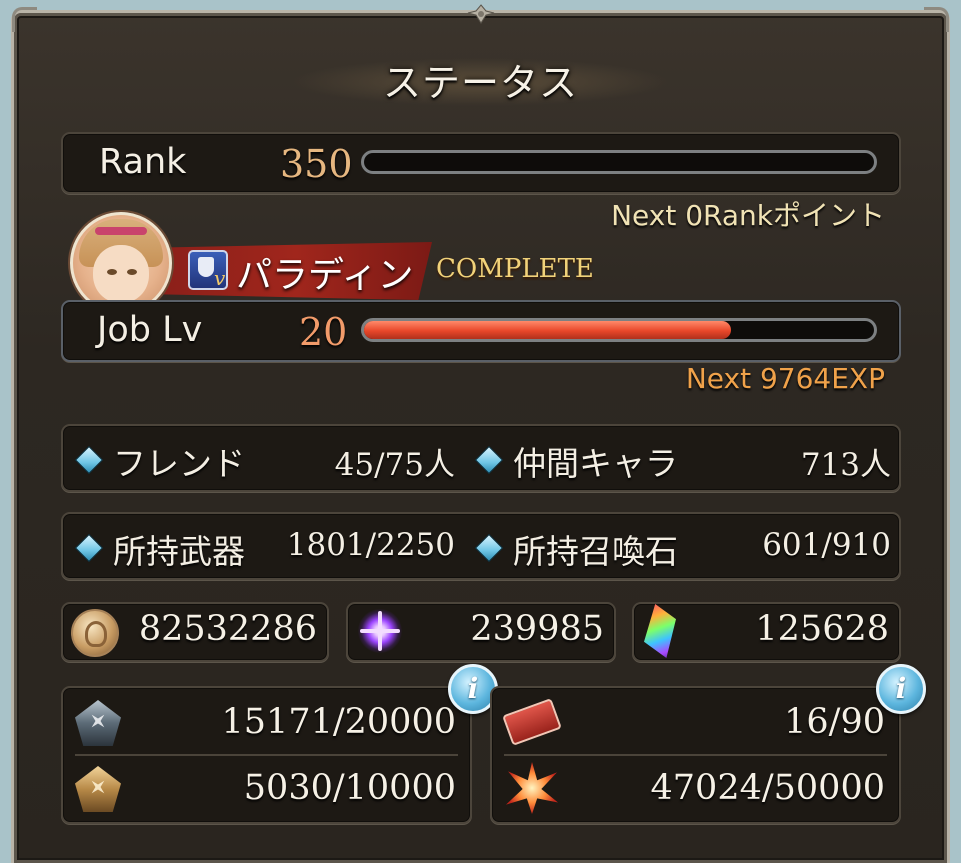 Image resolution: width=961 pixels, height=863 pixels. I want to click on ticket-icon, so click(532, 722).